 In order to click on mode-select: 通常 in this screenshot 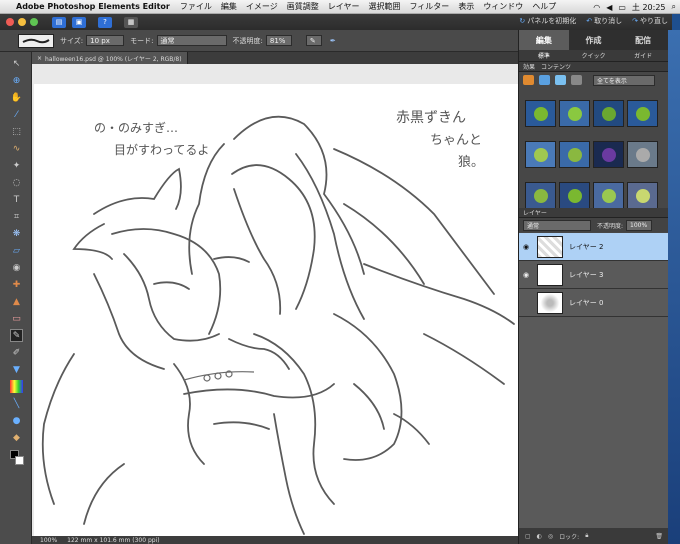, I will do `click(191, 40)`.